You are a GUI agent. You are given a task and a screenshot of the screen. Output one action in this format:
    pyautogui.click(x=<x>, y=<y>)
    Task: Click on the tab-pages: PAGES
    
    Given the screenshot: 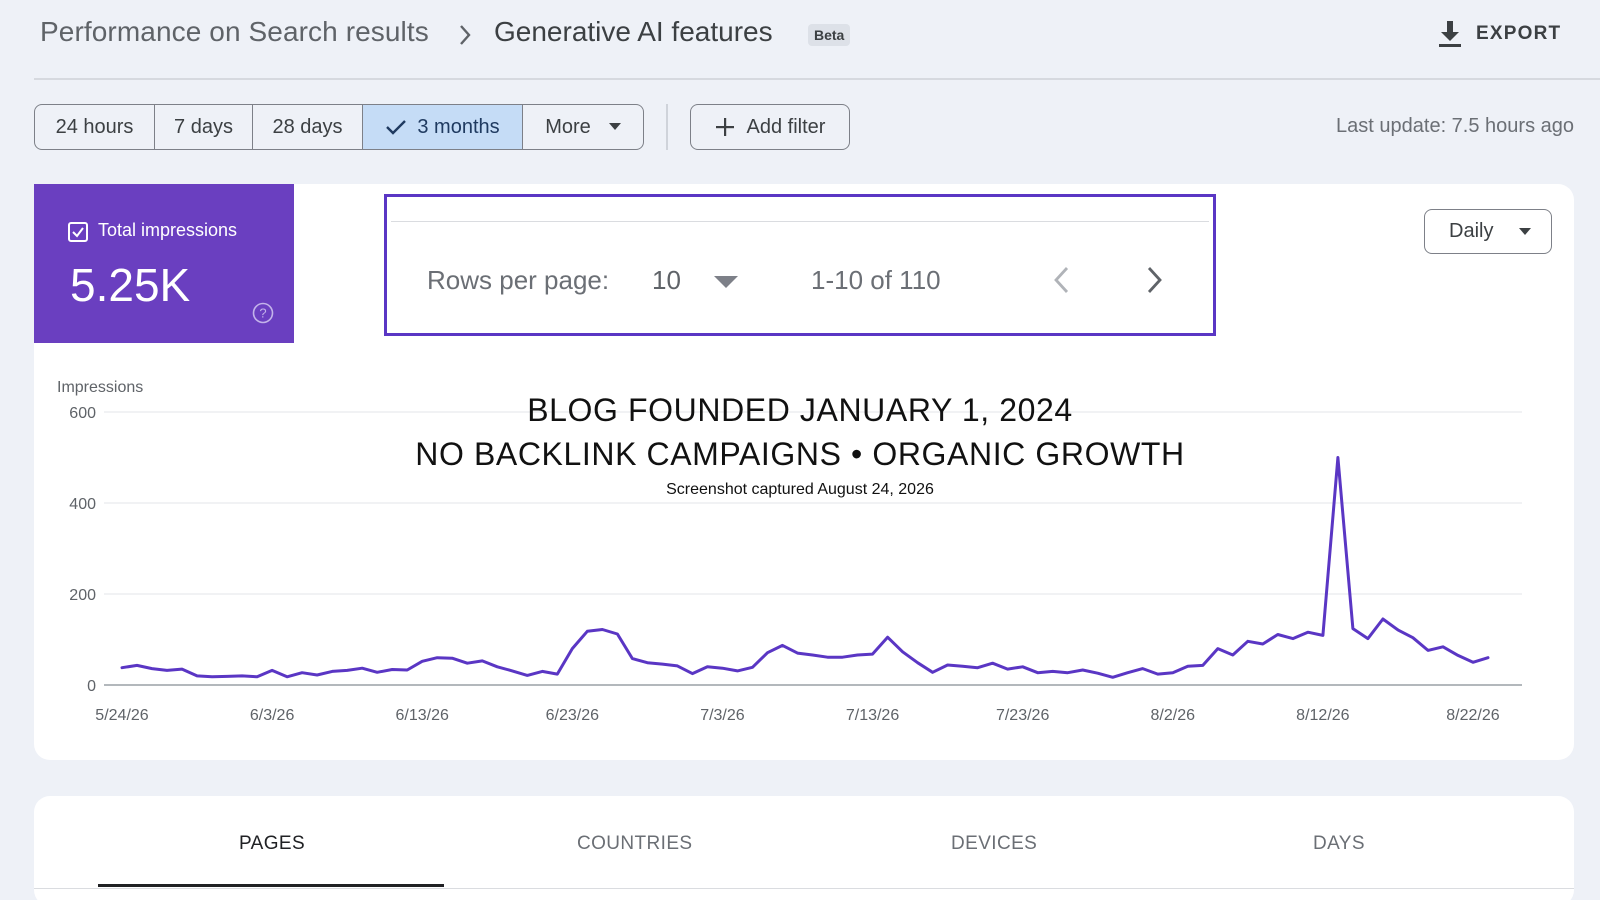 What is the action you would take?
    pyautogui.click(x=272, y=844)
    